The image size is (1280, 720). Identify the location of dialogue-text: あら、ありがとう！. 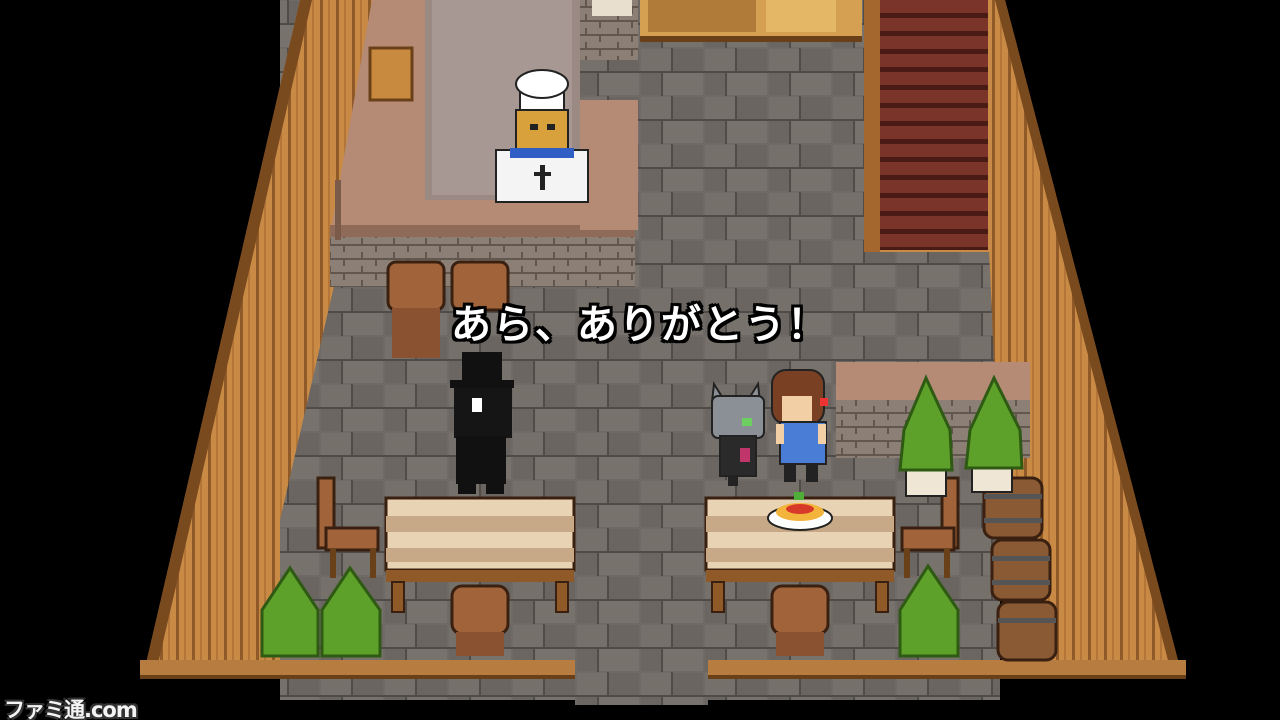
(640, 325).